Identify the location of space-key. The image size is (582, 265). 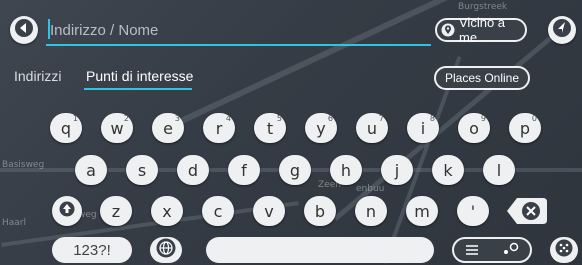
(320, 250).